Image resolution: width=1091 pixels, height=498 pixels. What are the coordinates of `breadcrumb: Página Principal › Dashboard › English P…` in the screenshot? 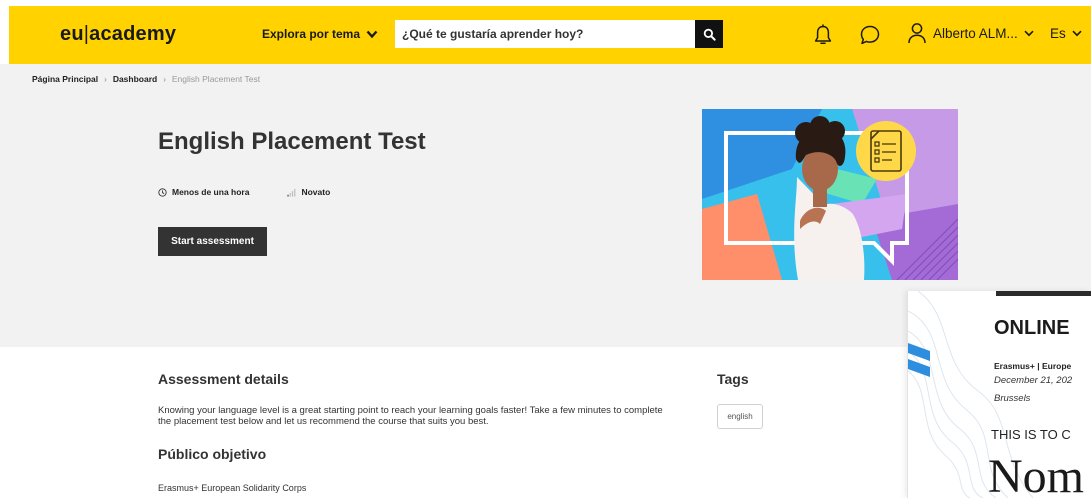 It's located at (146, 79).